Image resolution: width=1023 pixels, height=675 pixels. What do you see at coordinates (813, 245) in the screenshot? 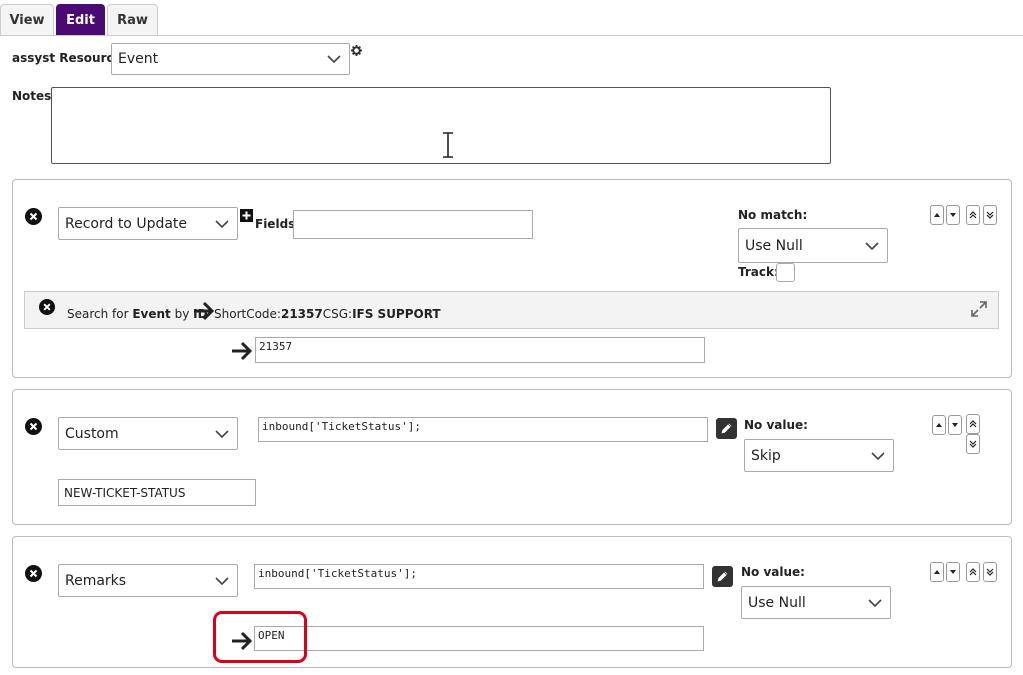
I see `no-match-select: Use Null` at bounding box center [813, 245].